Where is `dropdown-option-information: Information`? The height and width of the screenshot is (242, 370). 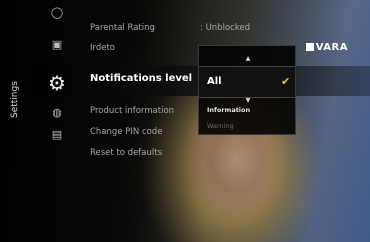 dropdown-option-information: Information is located at coordinates (228, 110).